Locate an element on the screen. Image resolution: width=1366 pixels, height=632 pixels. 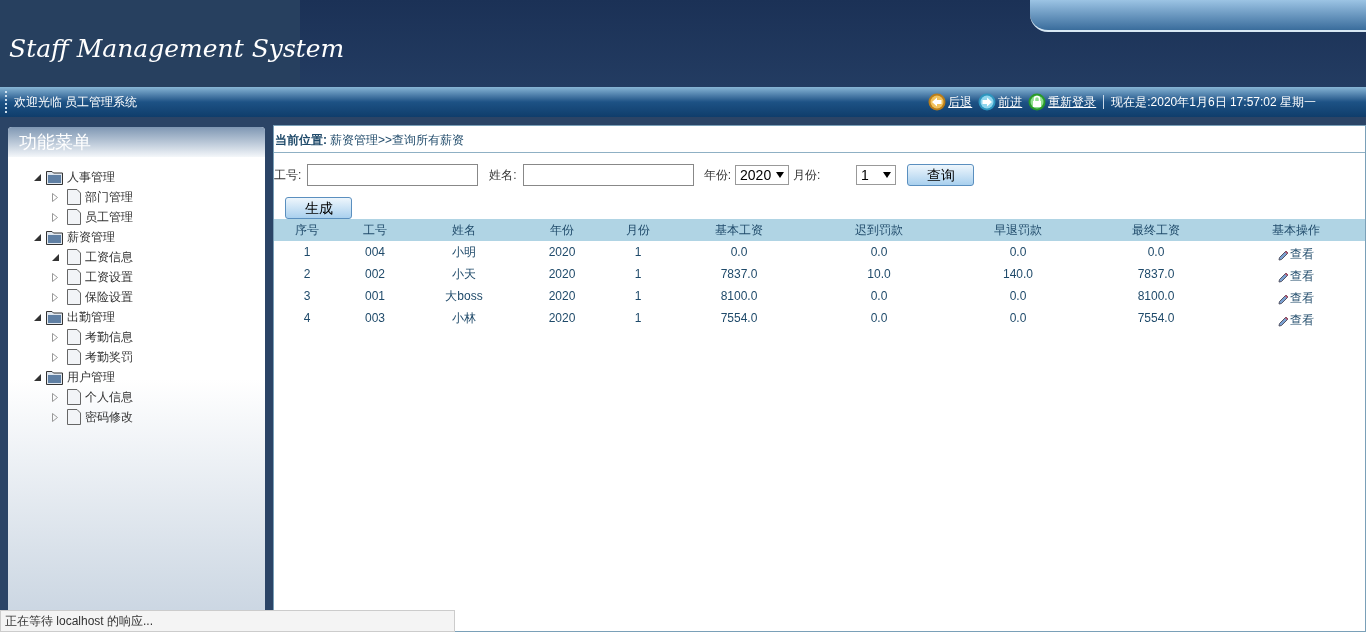
table-cell-text: 2 is located at coordinates (307, 274).